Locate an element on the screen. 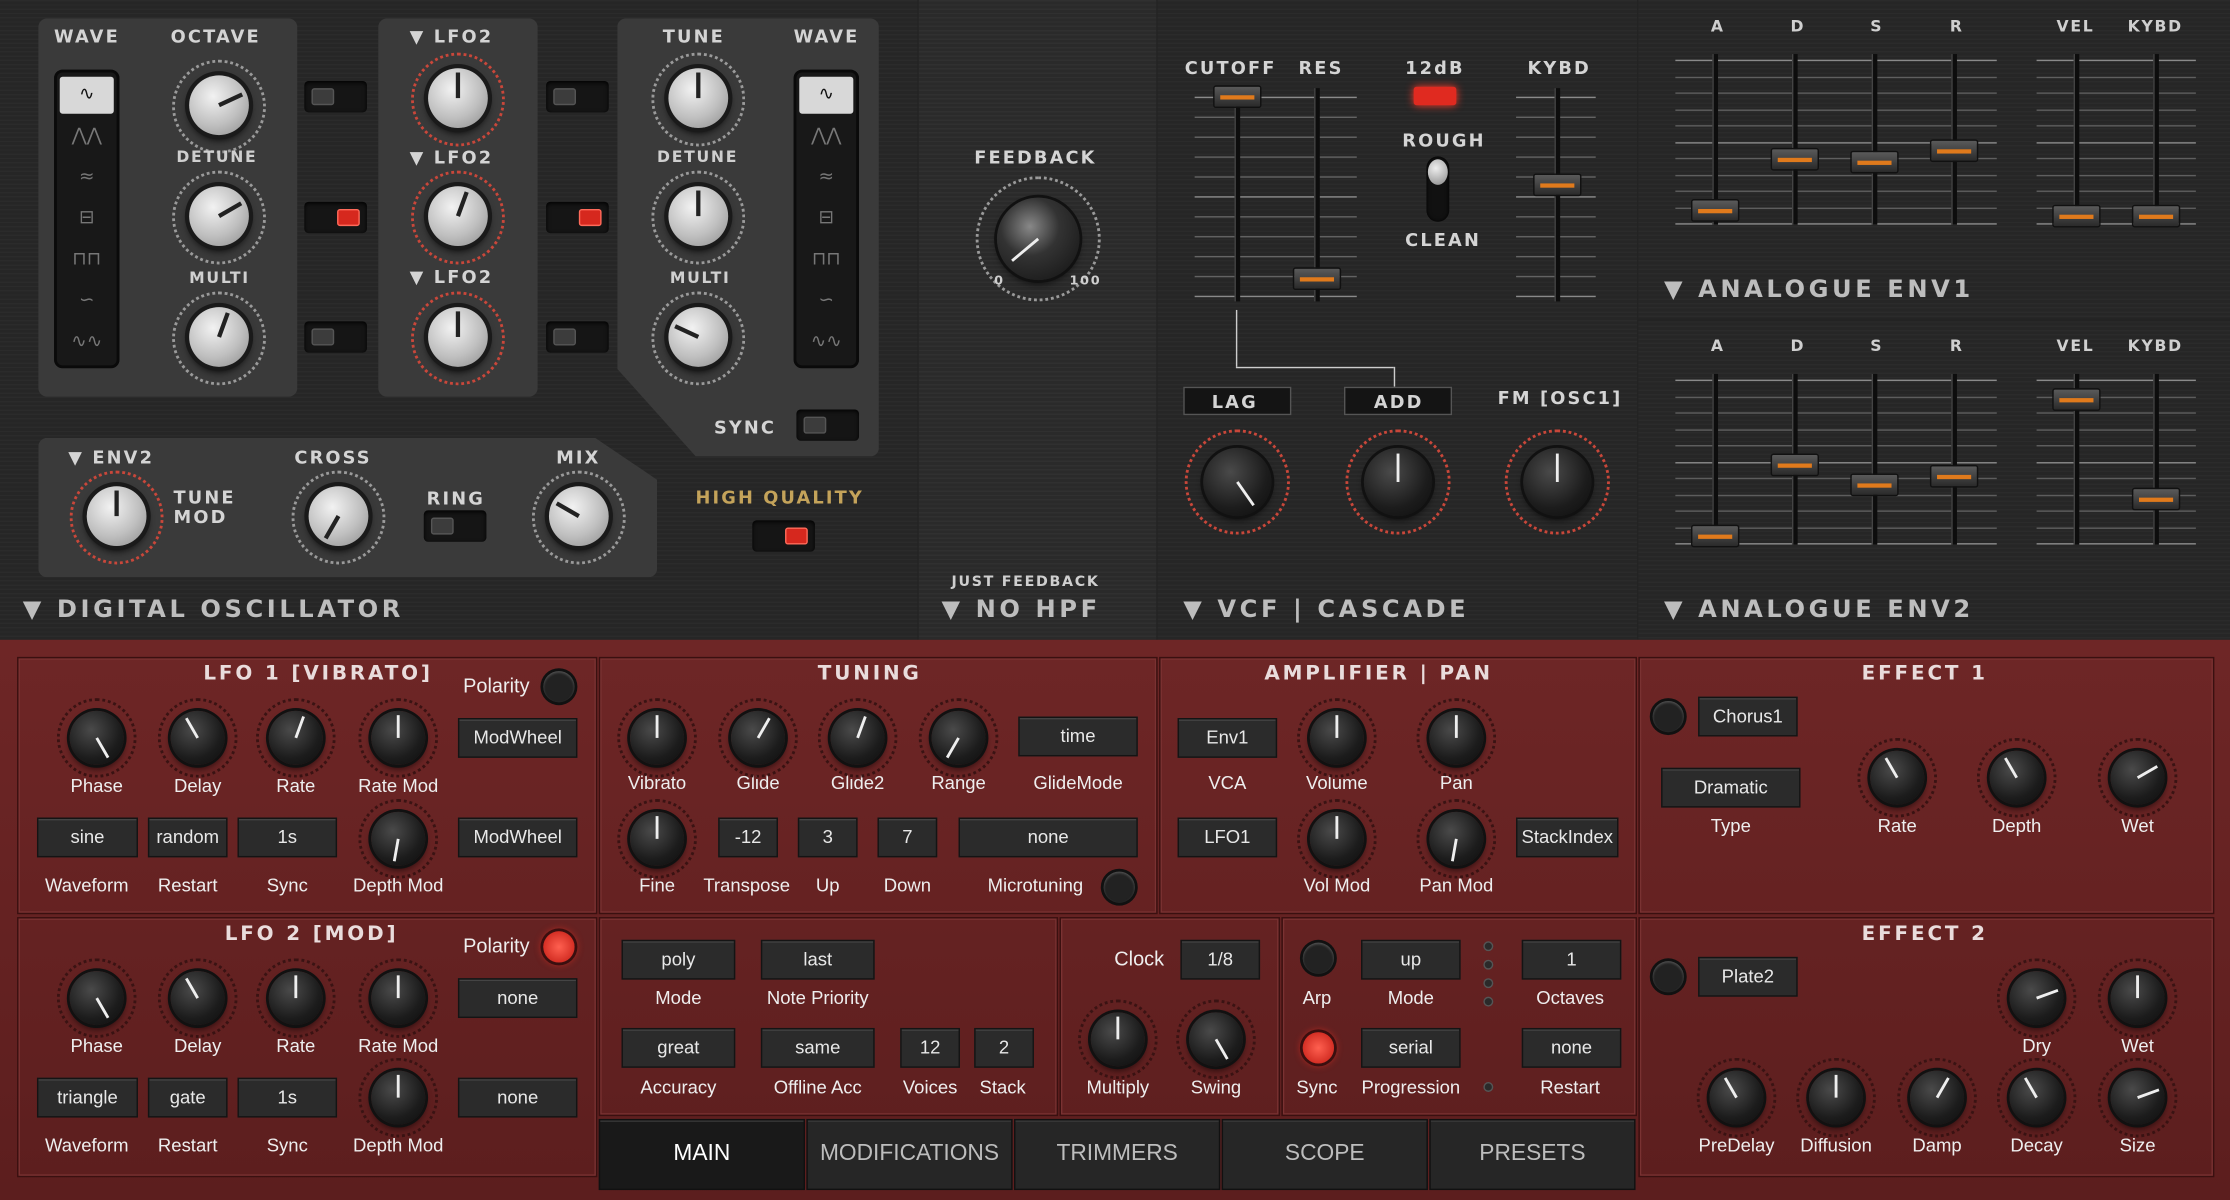 This screenshot has width=2230, height=1200. effect1-wet-knob is located at coordinates (2137, 777).